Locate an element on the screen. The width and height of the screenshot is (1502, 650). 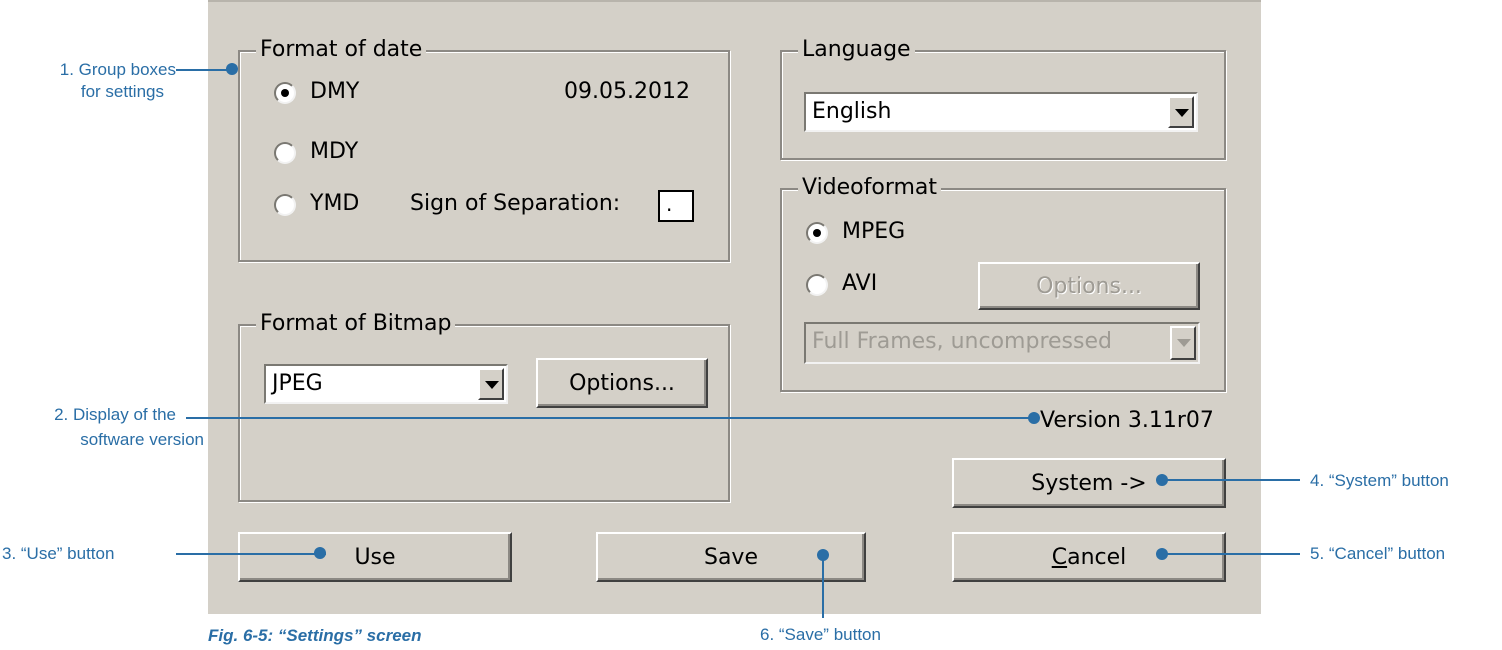
annotation-version: 2. Display of the is located at coordinates (115, 414).